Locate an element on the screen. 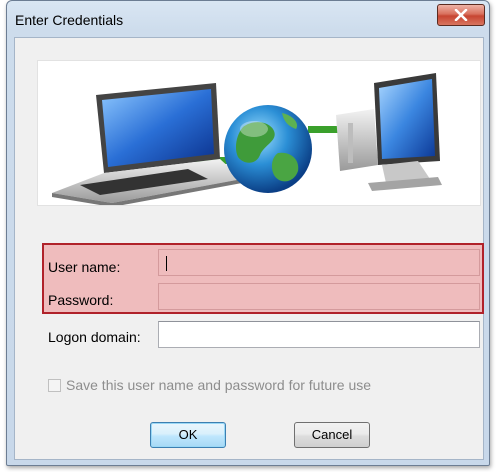  title-bar: Enter Credentials is located at coordinates (248, 19).